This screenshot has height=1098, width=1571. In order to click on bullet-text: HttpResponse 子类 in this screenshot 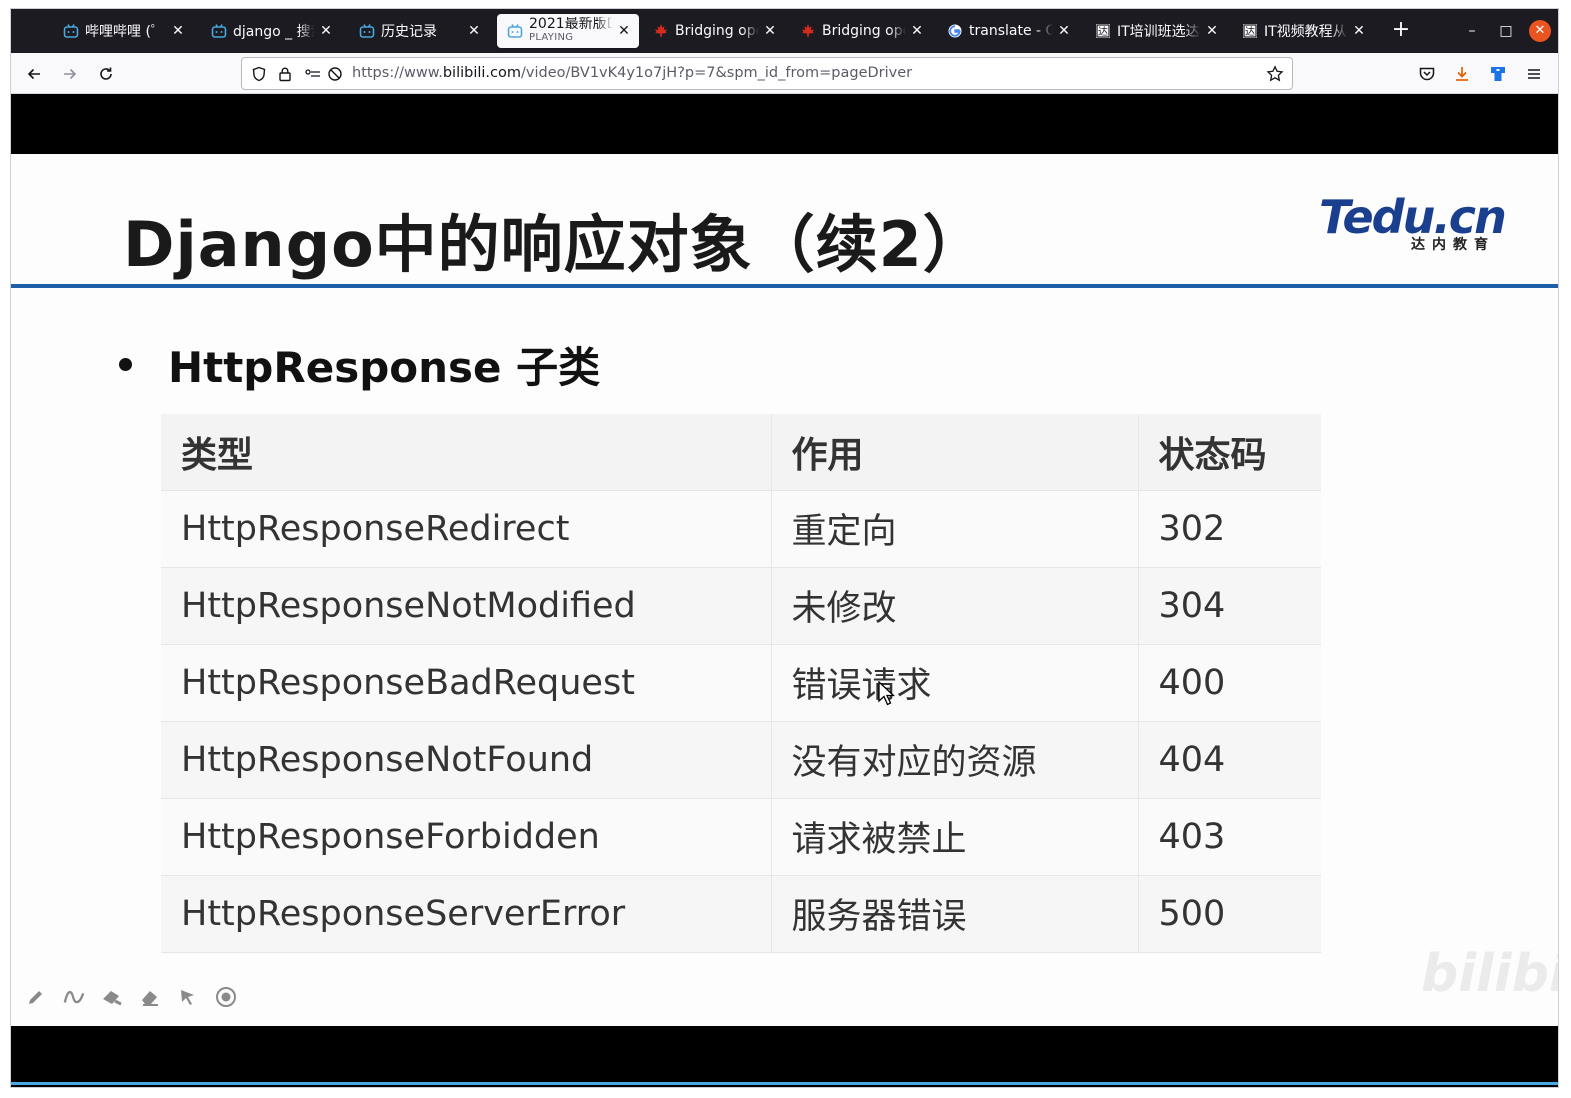, I will do `click(384, 367)`.